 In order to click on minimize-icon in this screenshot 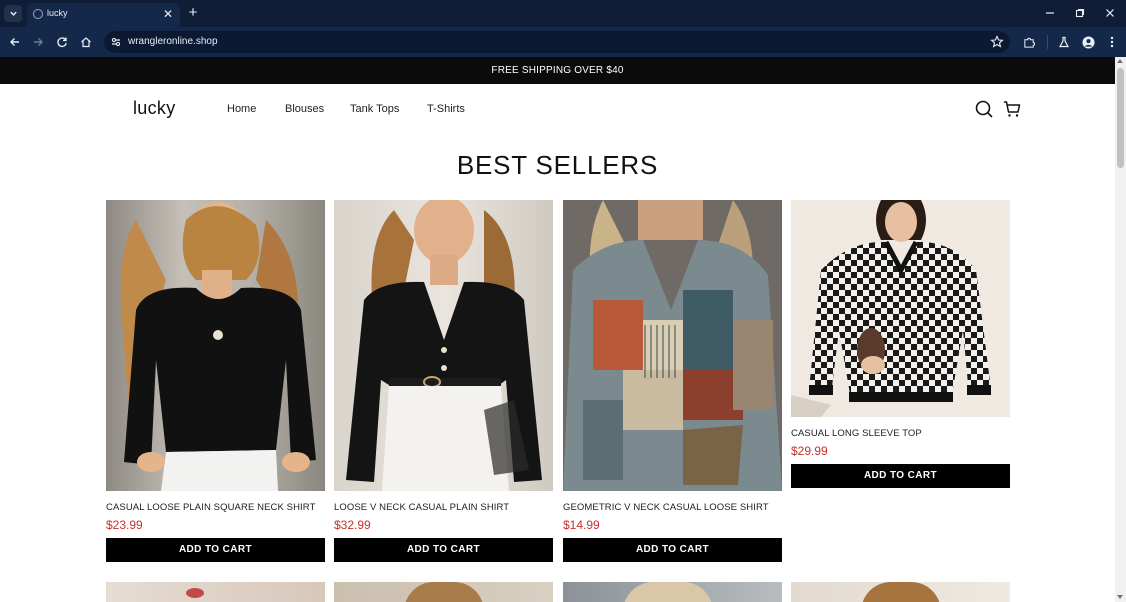, I will do `click(1050, 13)`.